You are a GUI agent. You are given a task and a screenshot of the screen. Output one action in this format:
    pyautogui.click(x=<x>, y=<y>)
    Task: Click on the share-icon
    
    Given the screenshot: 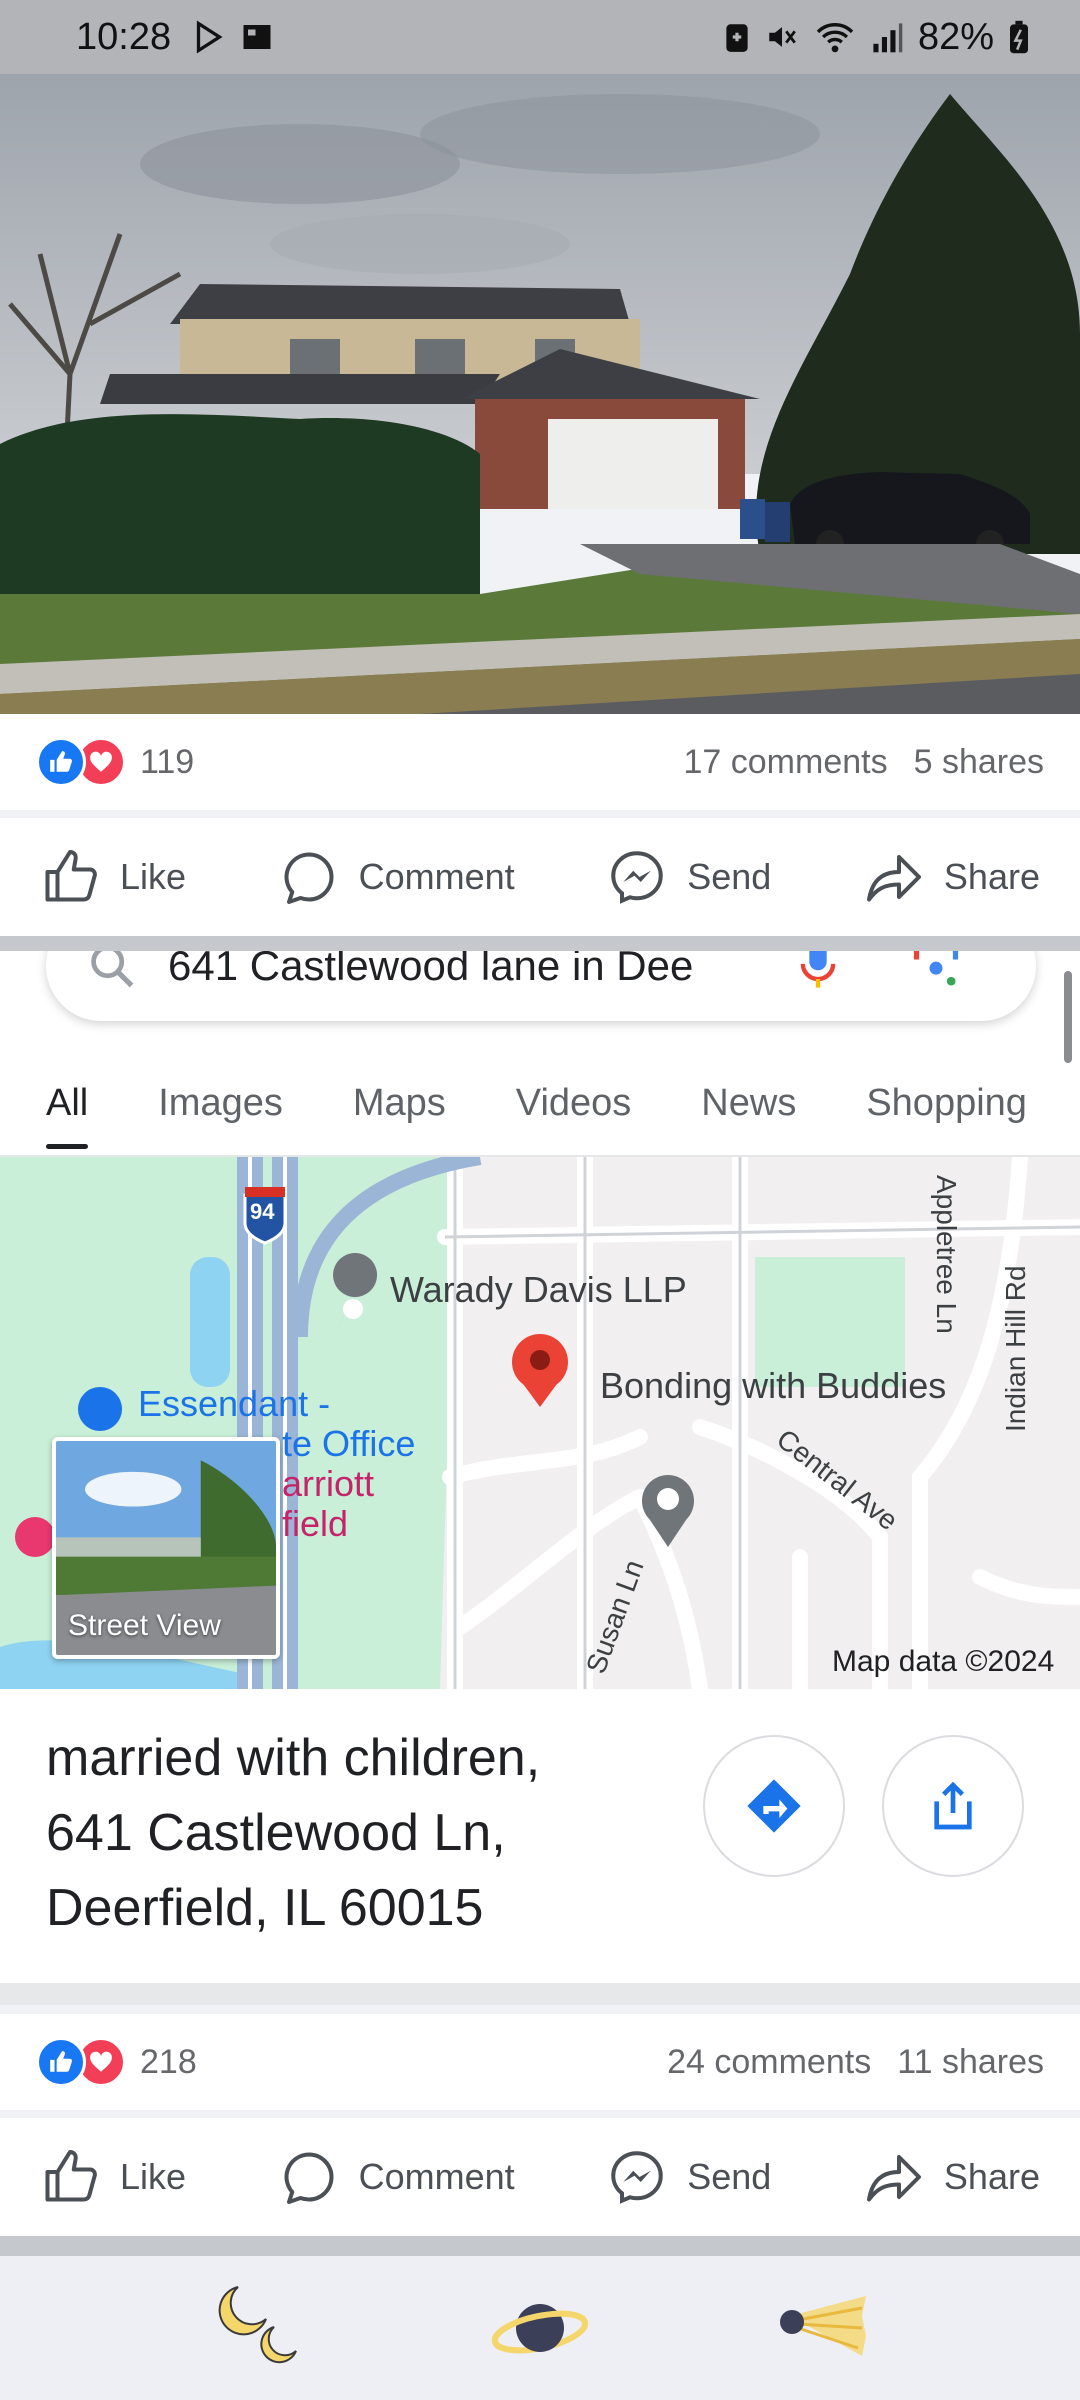 What is the action you would take?
    pyautogui.click(x=953, y=1805)
    